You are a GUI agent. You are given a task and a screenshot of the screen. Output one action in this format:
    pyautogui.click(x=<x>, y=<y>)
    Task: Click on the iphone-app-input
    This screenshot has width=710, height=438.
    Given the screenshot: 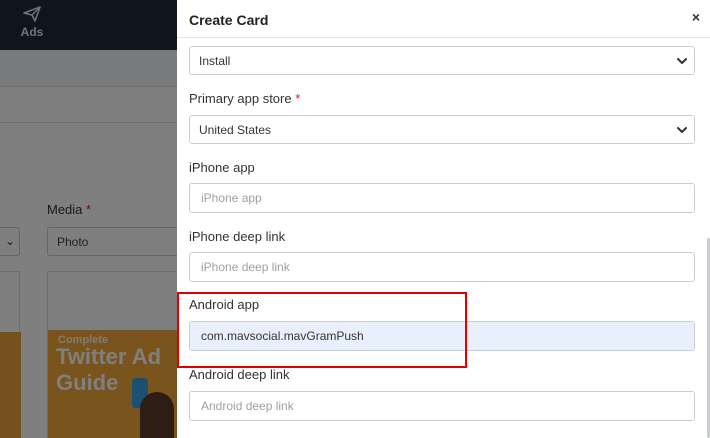 What is the action you would take?
    pyautogui.click(x=442, y=198)
    